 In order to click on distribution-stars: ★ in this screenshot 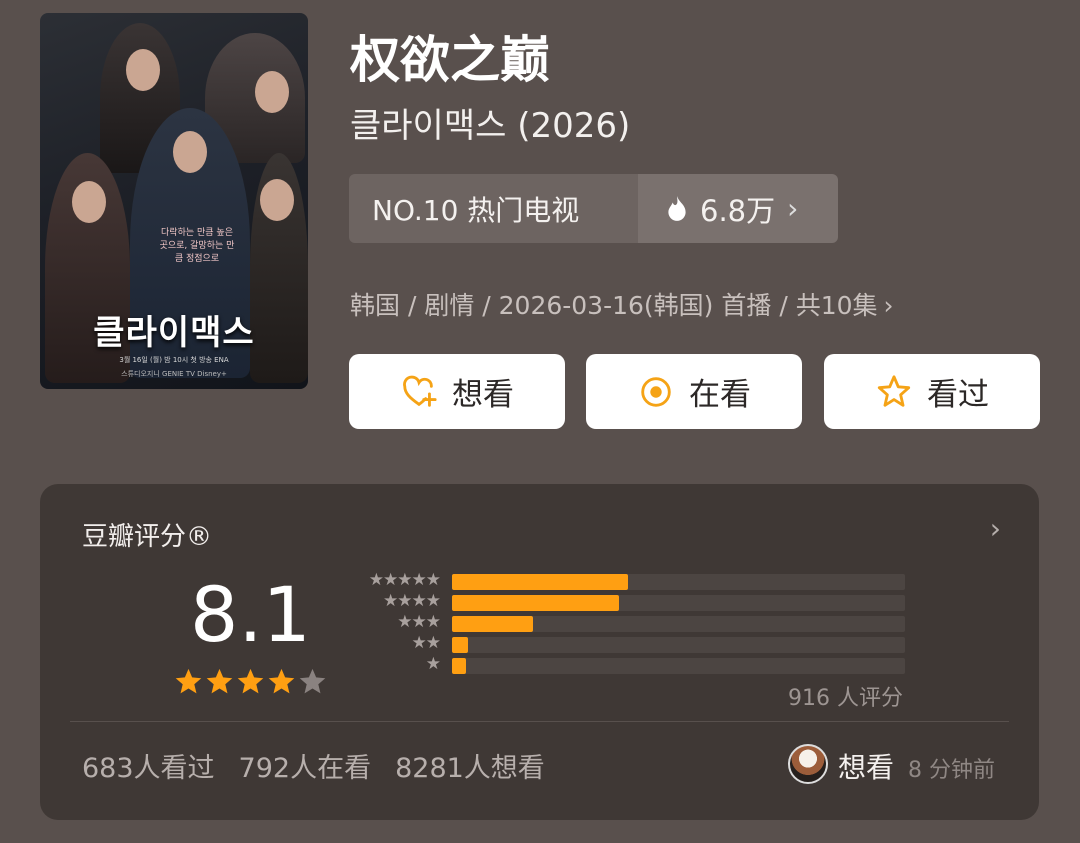, I will do `click(433, 664)`.